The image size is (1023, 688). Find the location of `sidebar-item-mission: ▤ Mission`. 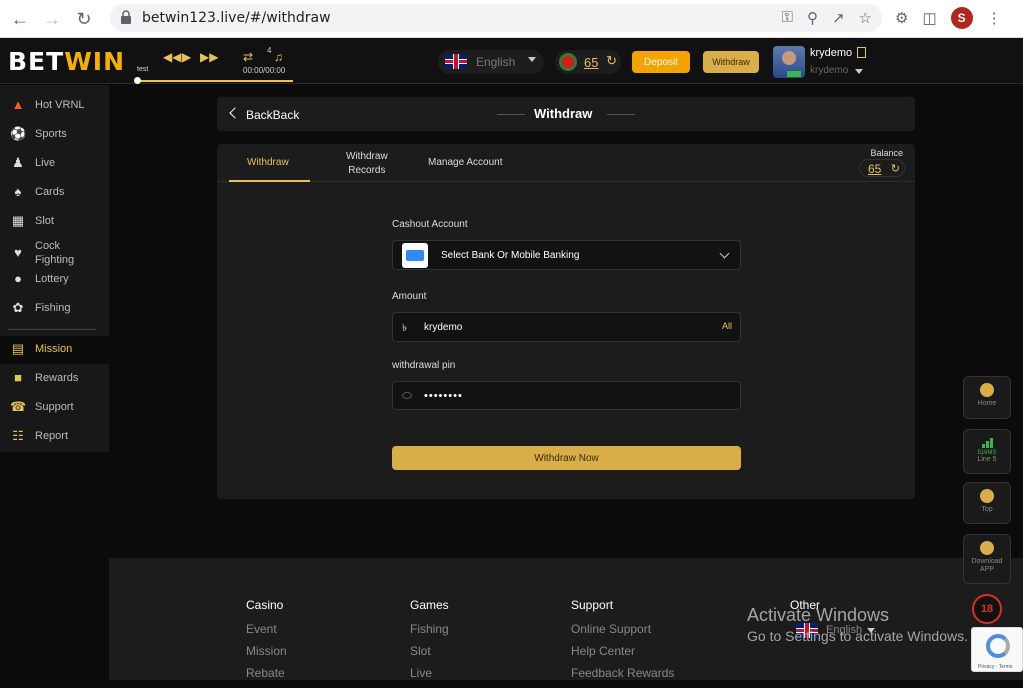

sidebar-item-mission: ▤ Mission is located at coordinates (54, 350).